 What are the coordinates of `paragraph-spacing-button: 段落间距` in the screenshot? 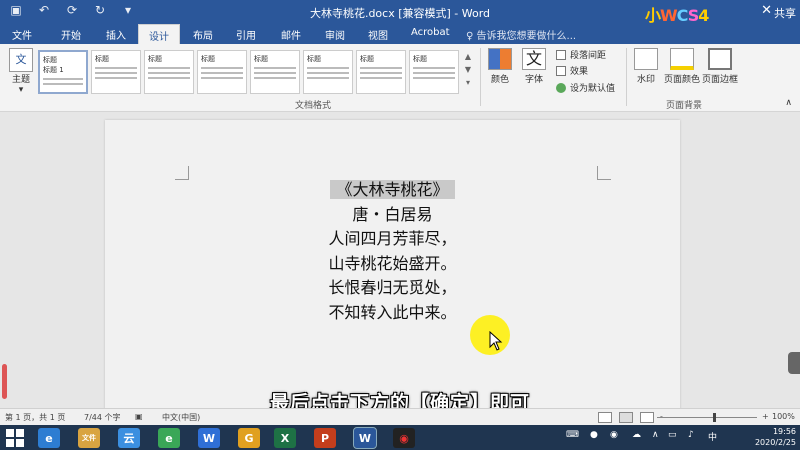 It's located at (581, 54).